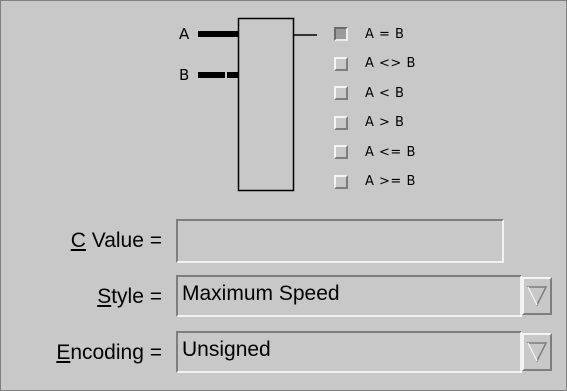 The width and height of the screenshot is (567, 391). I want to click on operation-option: A > B, so click(369, 123).